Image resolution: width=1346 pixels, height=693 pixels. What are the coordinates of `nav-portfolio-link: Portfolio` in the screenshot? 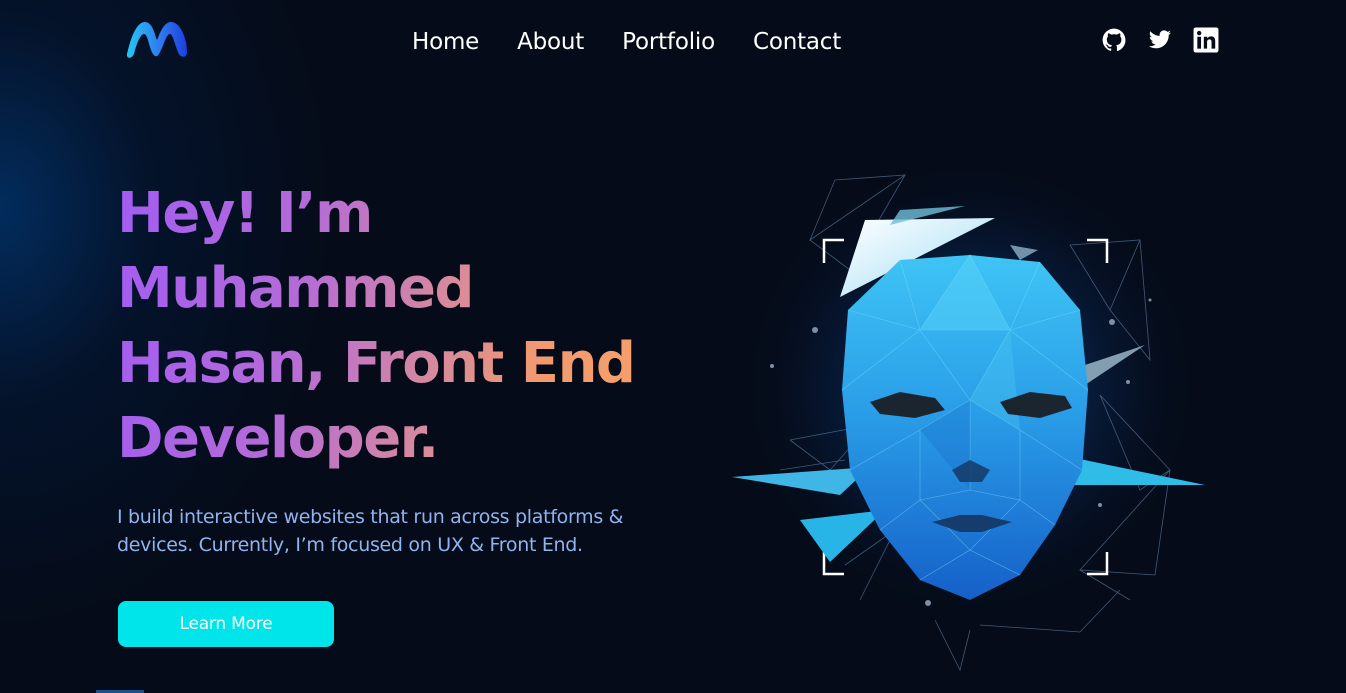 It's located at (668, 42).